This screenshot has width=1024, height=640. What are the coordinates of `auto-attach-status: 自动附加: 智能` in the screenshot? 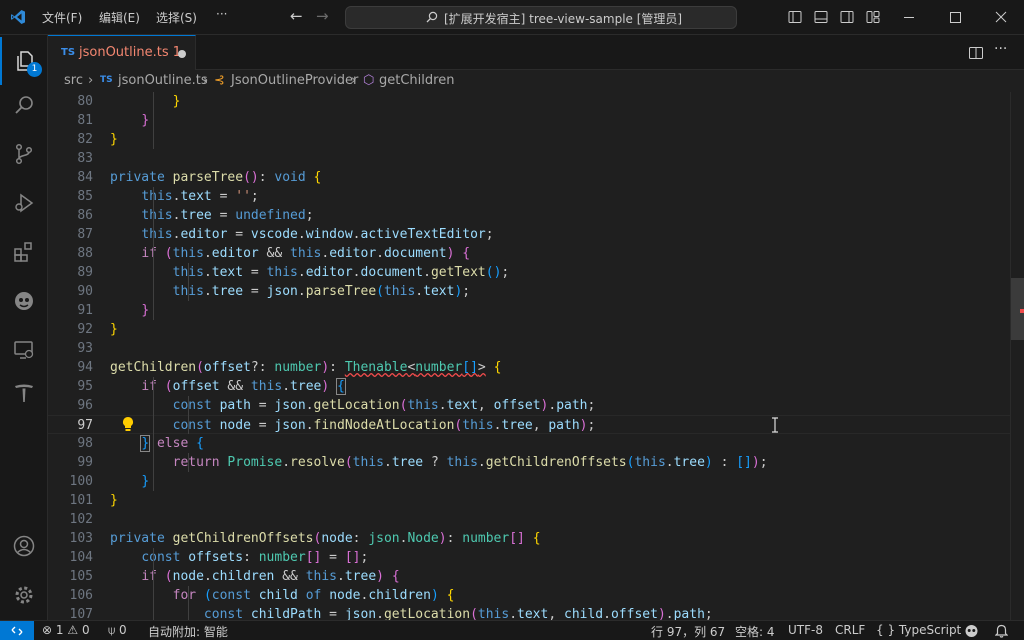 It's located at (188, 631).